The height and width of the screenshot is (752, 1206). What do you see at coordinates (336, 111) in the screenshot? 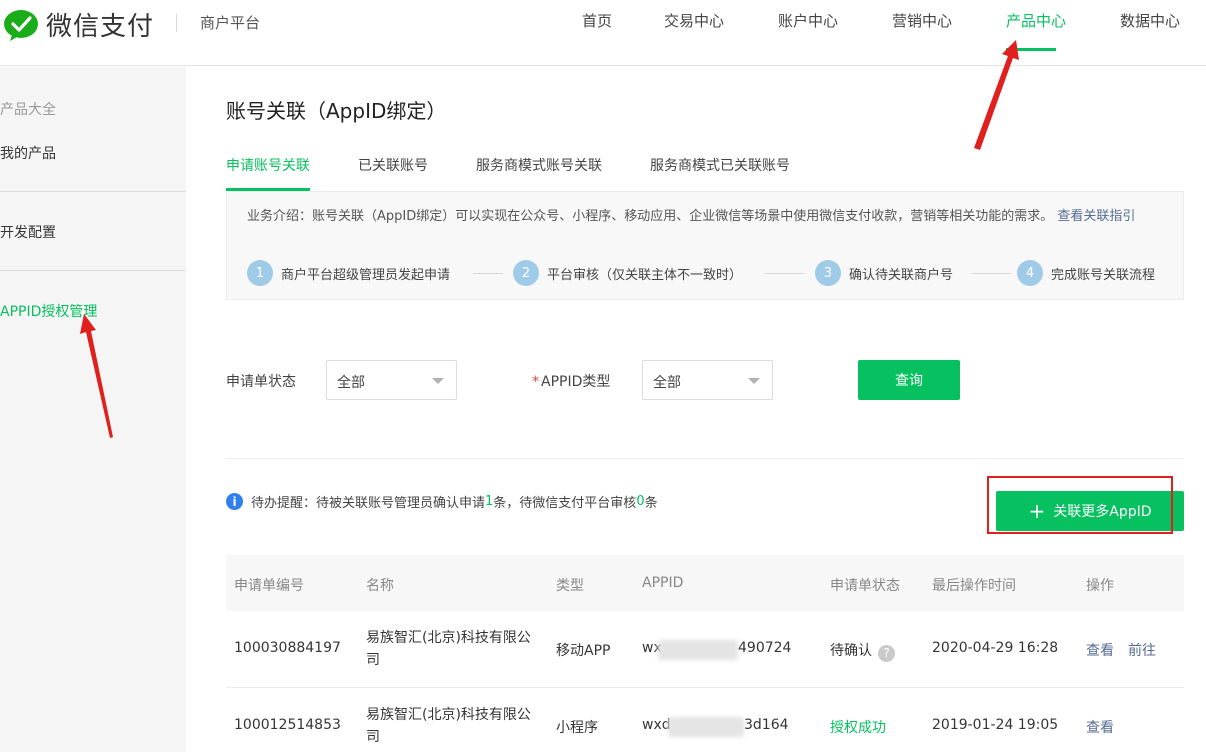
I see `page-title: 账号关联（AppID绑定）` at bounding box center [336, 111].